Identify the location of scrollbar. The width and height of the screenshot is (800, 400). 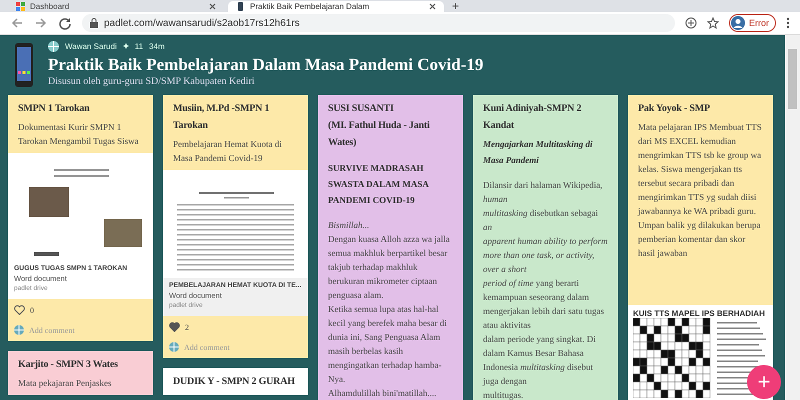
(792, 217).